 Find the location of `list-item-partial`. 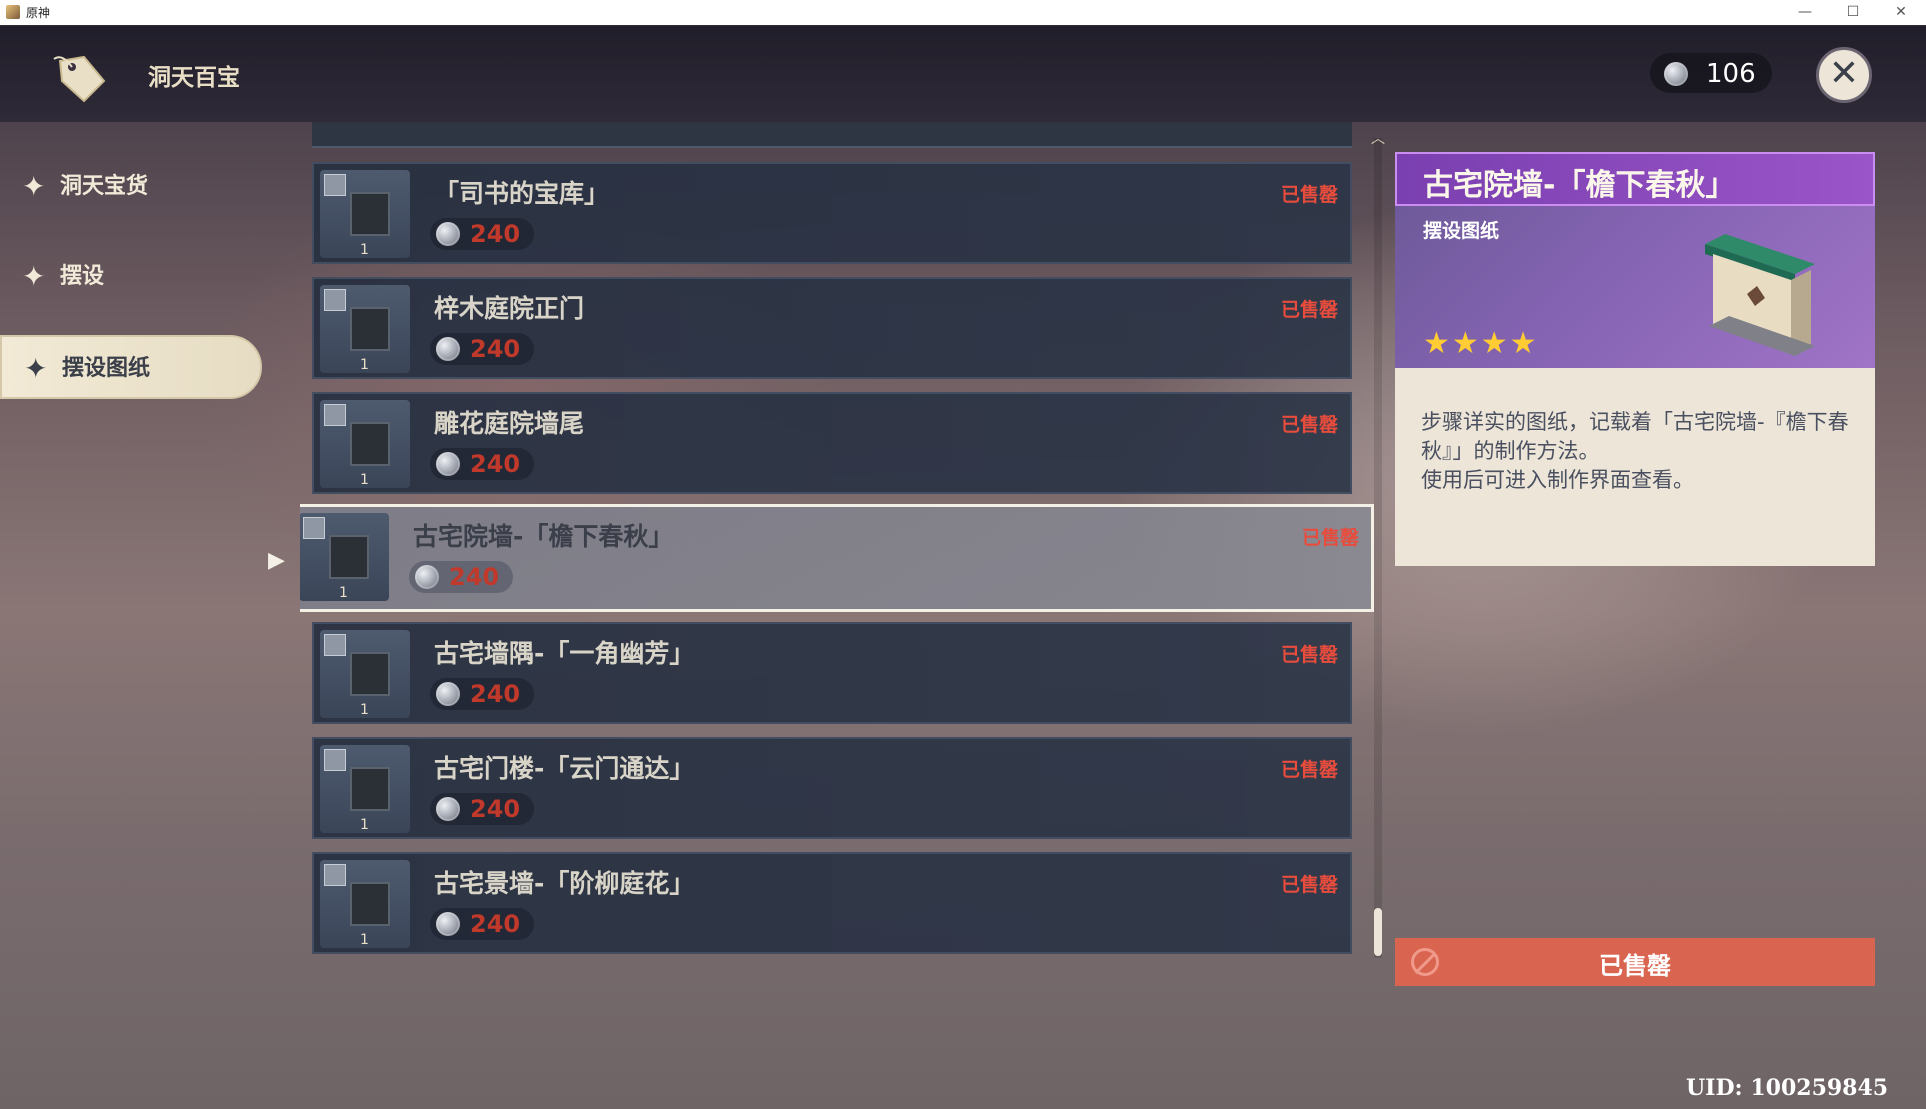

list-item-partial is located at coordinates (832, 135).